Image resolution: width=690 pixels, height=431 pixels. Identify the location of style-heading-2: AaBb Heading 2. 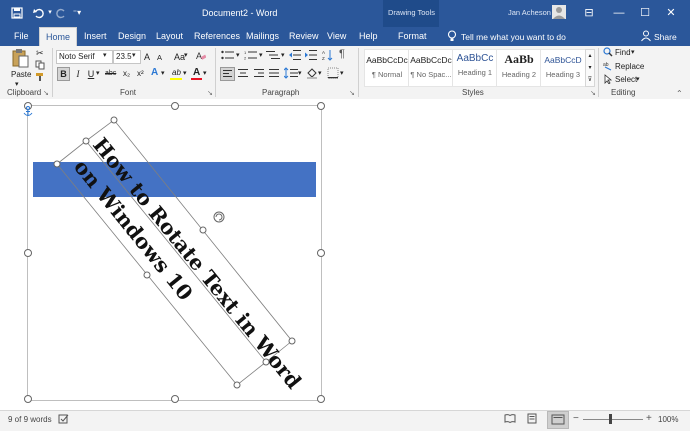
(519, 68).